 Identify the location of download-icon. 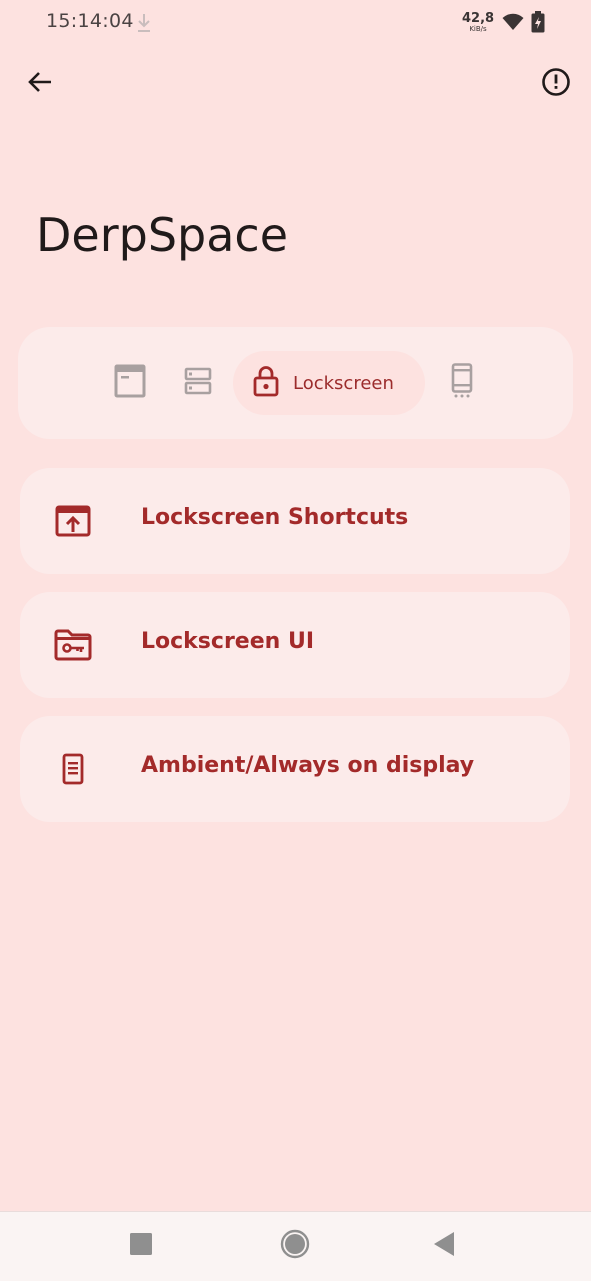
(144, 23).